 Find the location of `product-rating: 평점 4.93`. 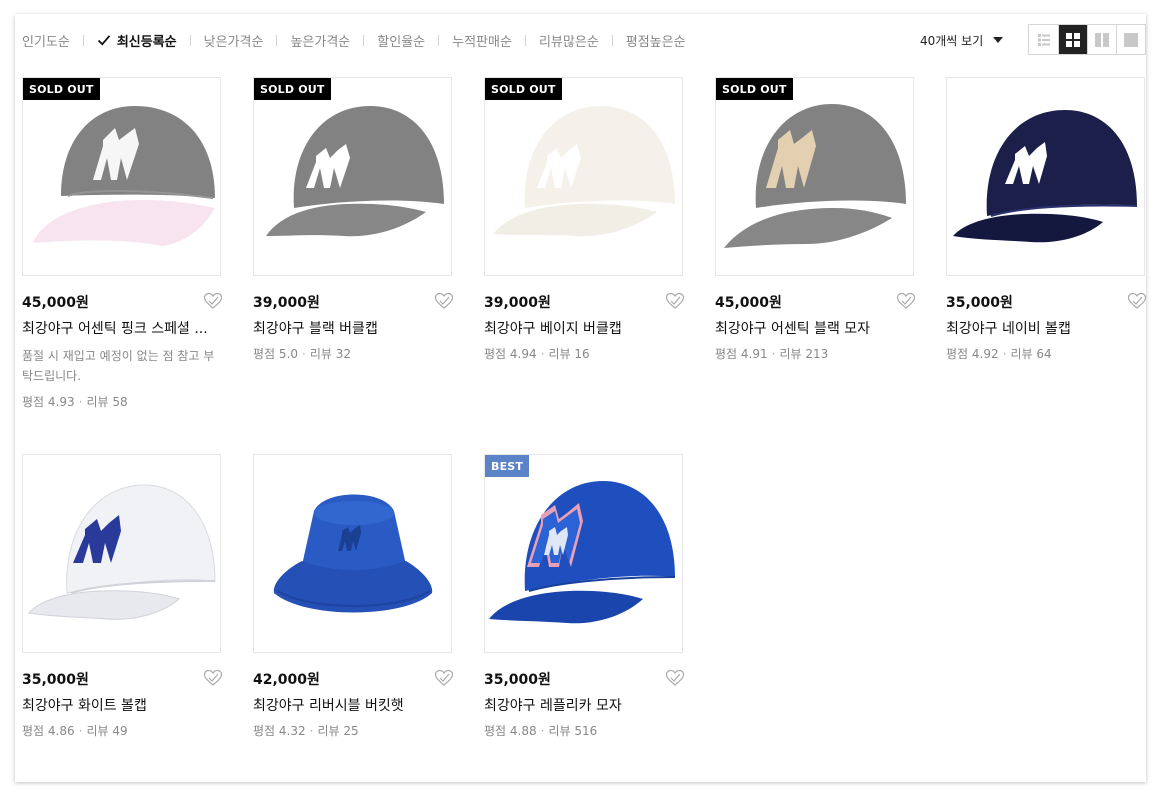

product-rating: 평점 4.93 is located at coordinates (48, 402).